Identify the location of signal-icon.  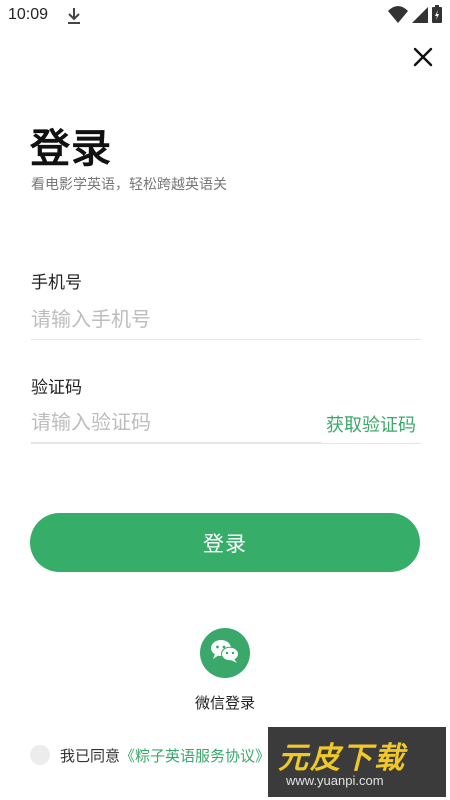
(420, 16).